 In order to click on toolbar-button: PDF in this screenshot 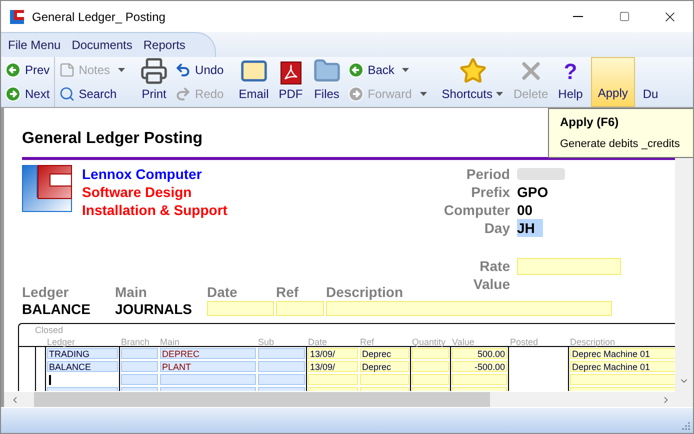, I will do `click(291, 82)`.